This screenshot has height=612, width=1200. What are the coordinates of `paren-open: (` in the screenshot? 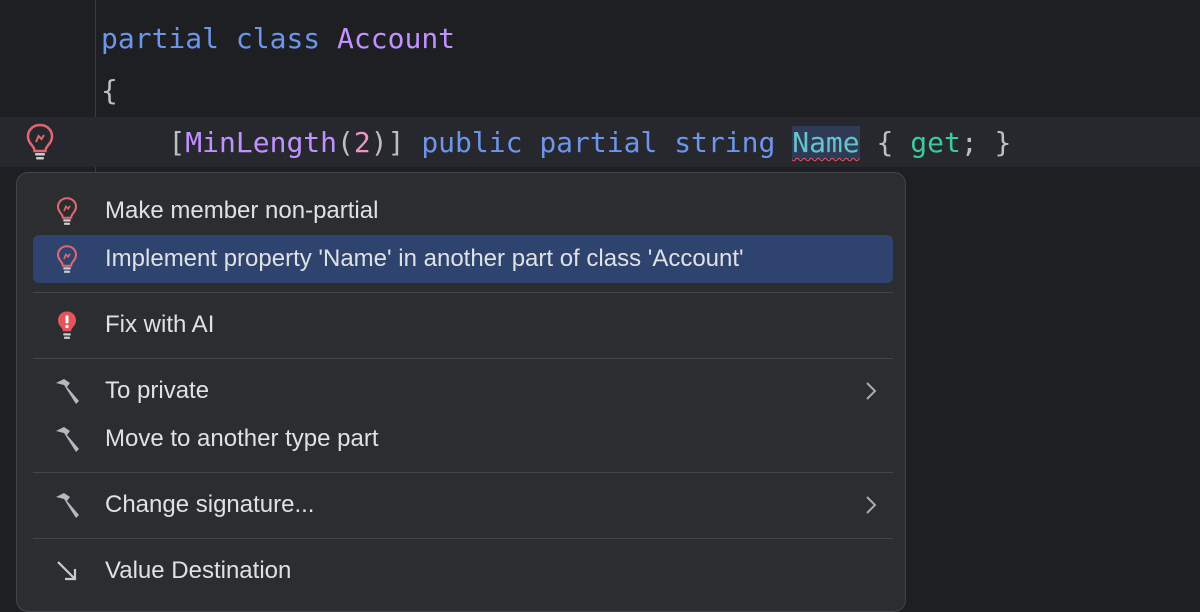 It's located at (345, 142).